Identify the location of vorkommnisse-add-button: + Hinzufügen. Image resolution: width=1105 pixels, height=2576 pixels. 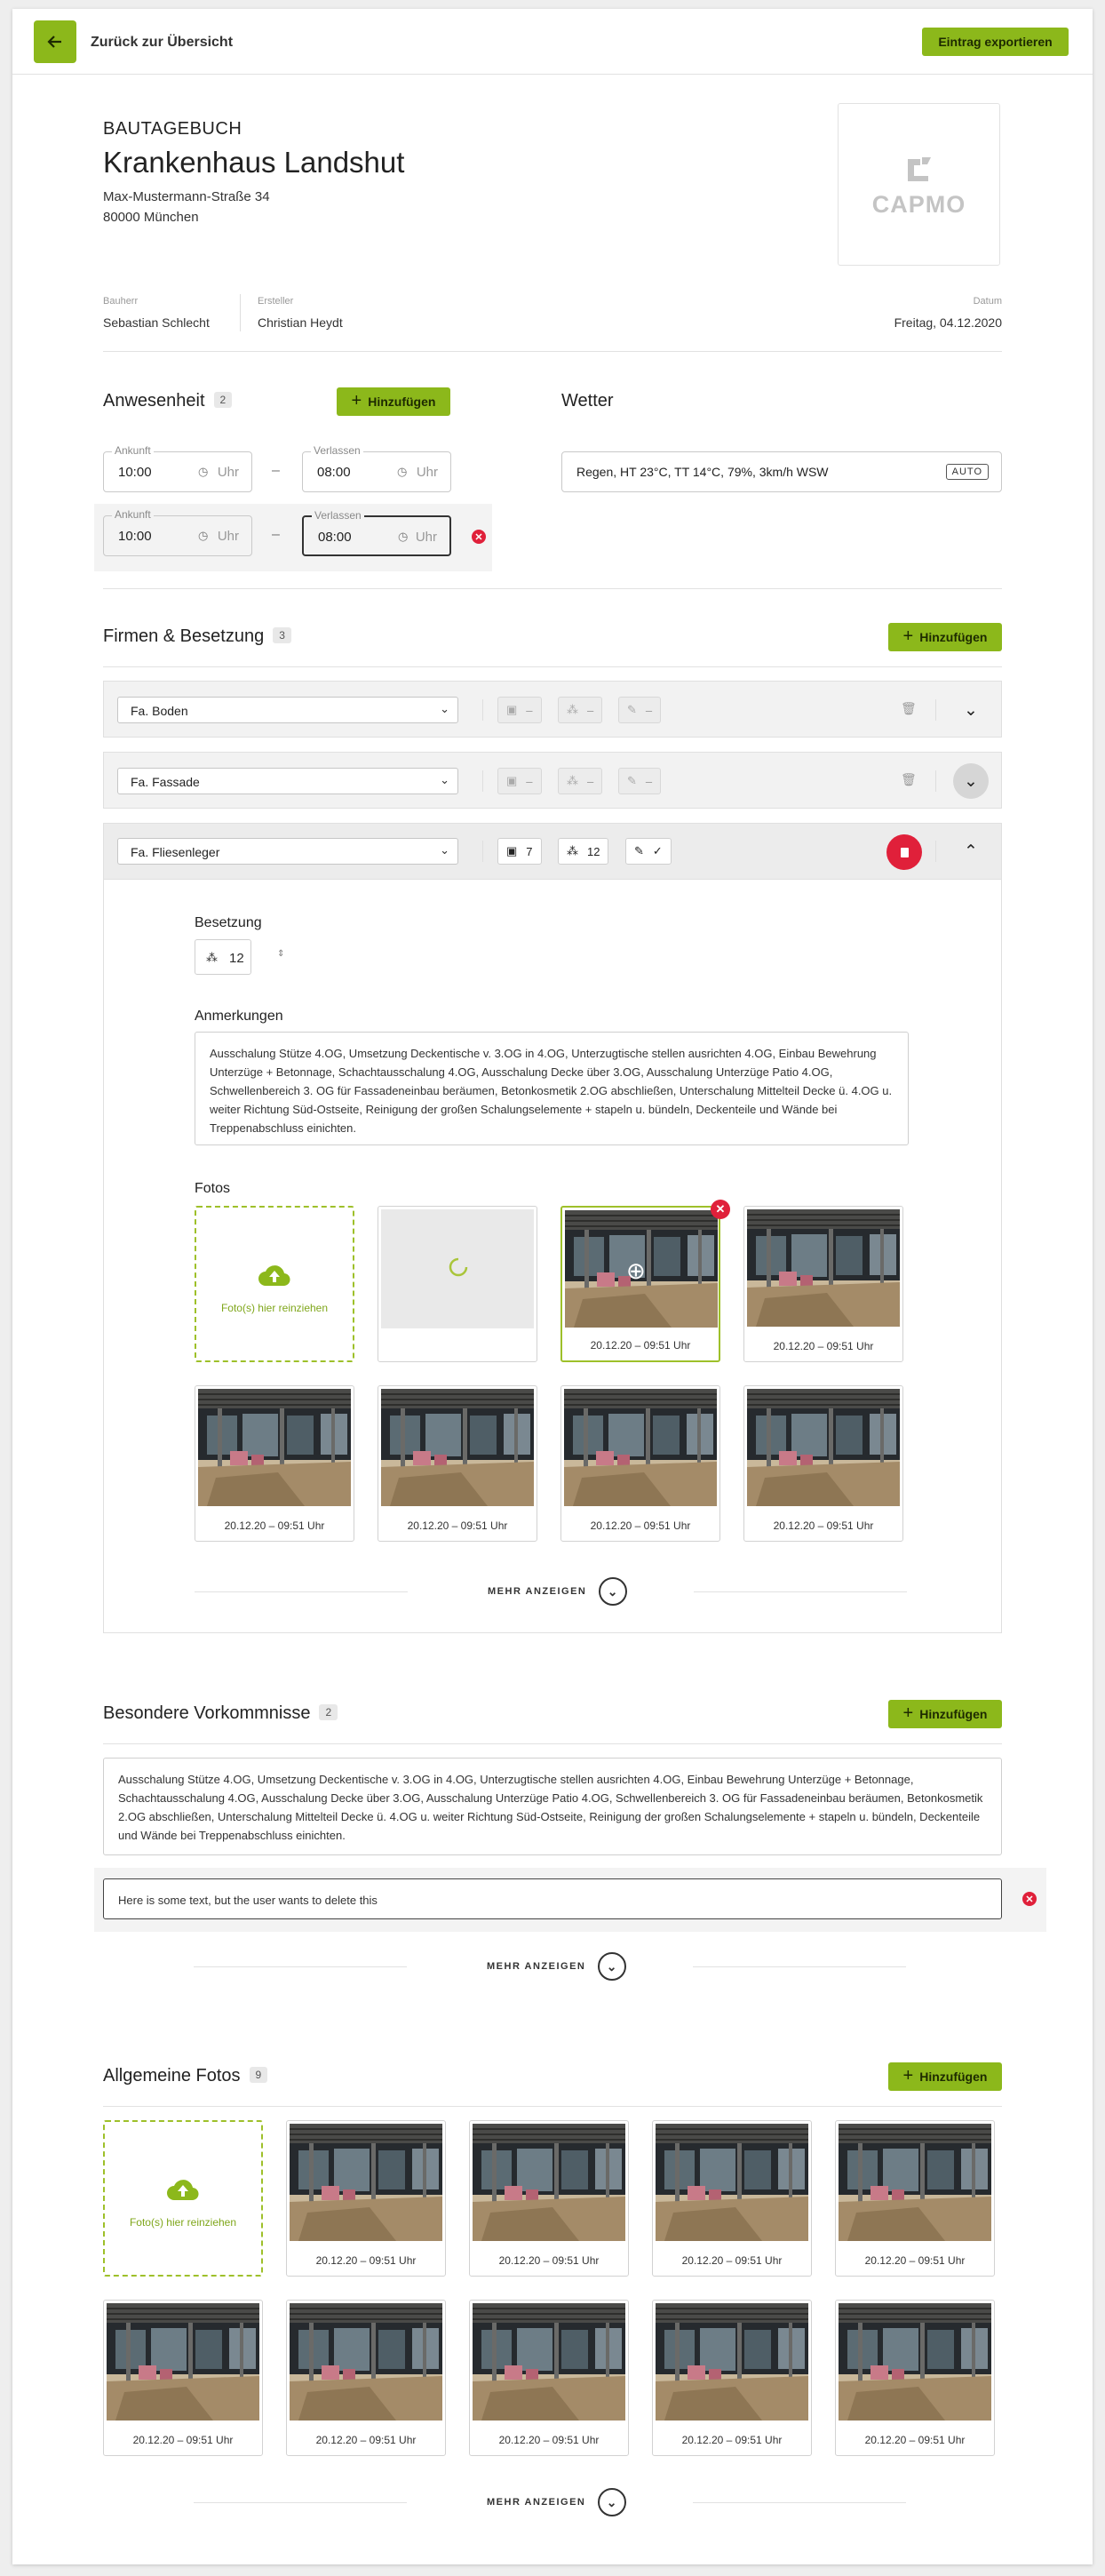
(945, 1714).